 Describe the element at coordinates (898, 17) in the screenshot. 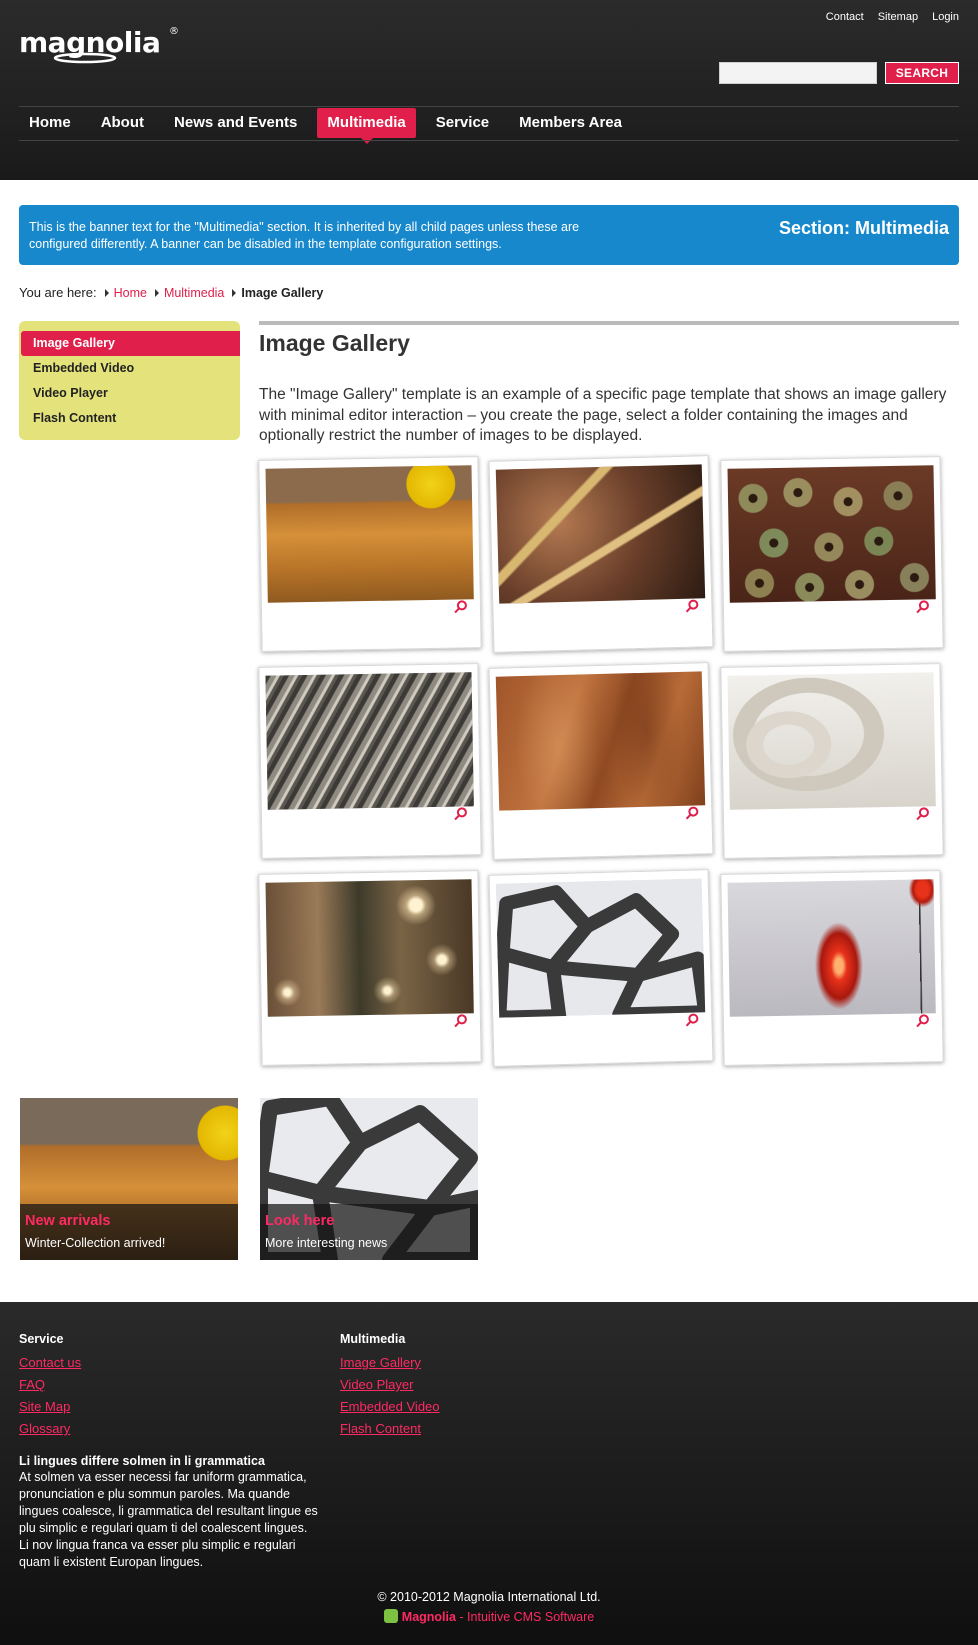

I see `util-link-sitemap: Sitemap` at that location.